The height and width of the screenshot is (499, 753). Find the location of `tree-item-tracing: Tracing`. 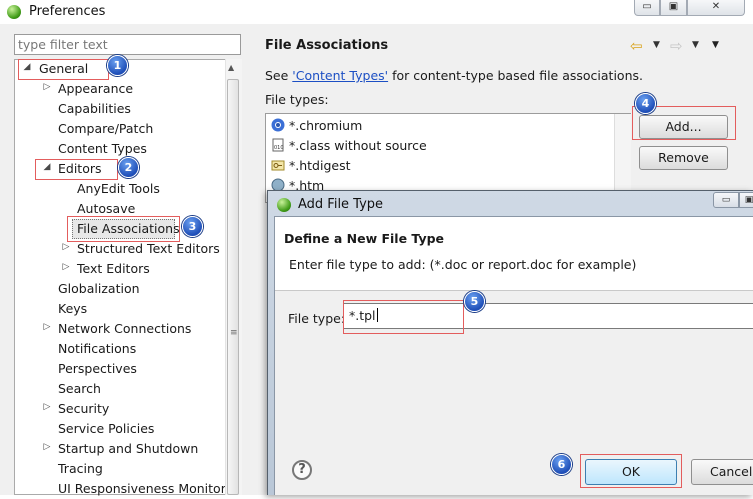

tree-item-tracing: Tracing is located at coordinates (80, 469).